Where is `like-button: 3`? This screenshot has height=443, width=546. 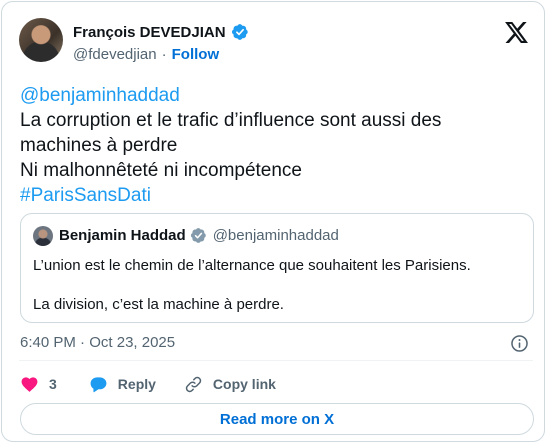
like-button: 3 is located at coordinates (38, 384).